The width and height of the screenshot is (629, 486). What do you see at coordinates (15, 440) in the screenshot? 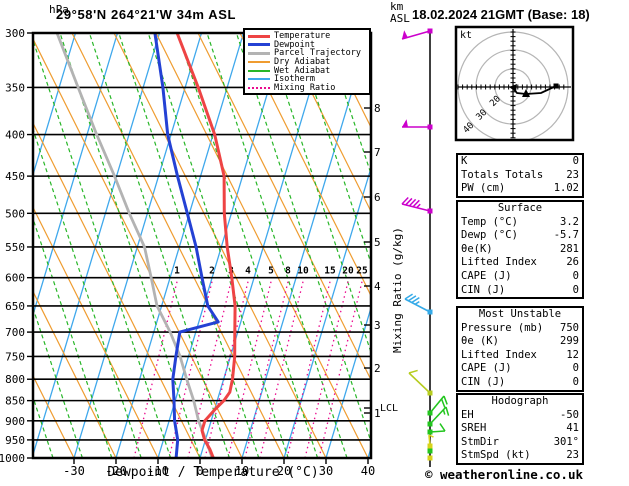
I see `pressure-tick-label: 950` at bounding box center [15, 440].